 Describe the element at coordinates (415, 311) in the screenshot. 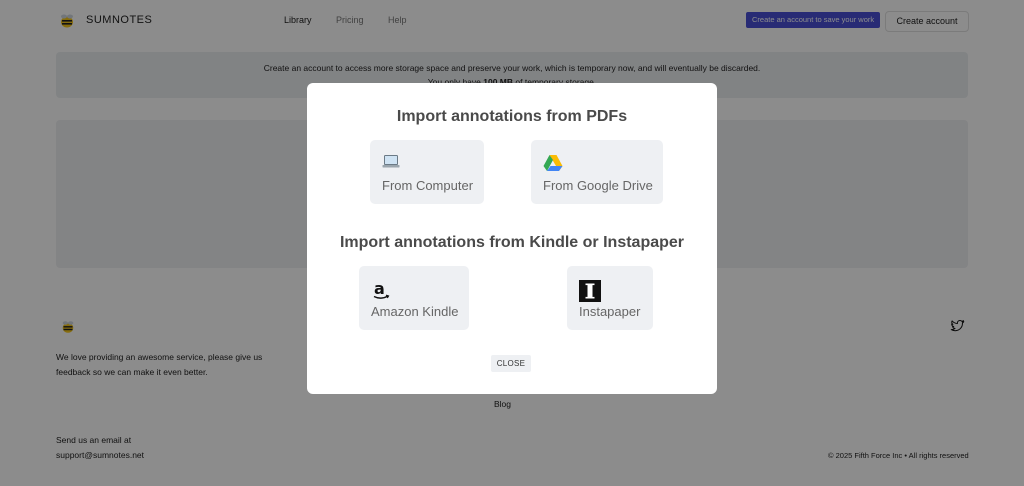

I see `amazon-kindle-label: Amazon Kindle` at that location.